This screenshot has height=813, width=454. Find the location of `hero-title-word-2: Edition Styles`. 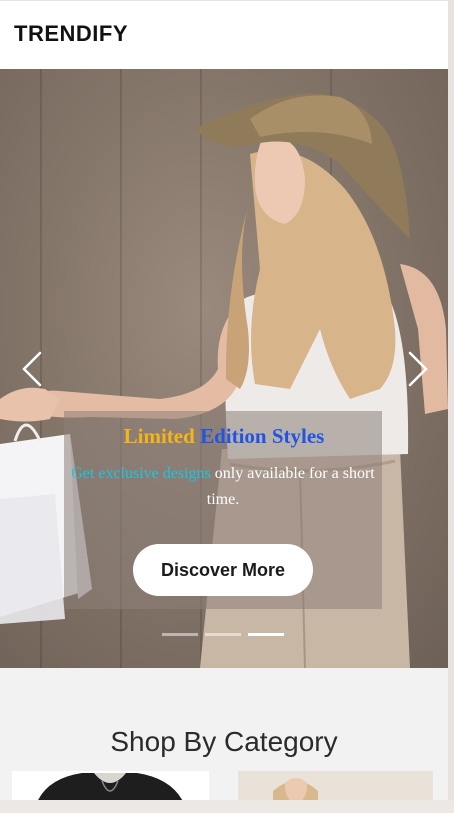

hero-title-word-2: Edition Styles is located at coordinates (262, 436).